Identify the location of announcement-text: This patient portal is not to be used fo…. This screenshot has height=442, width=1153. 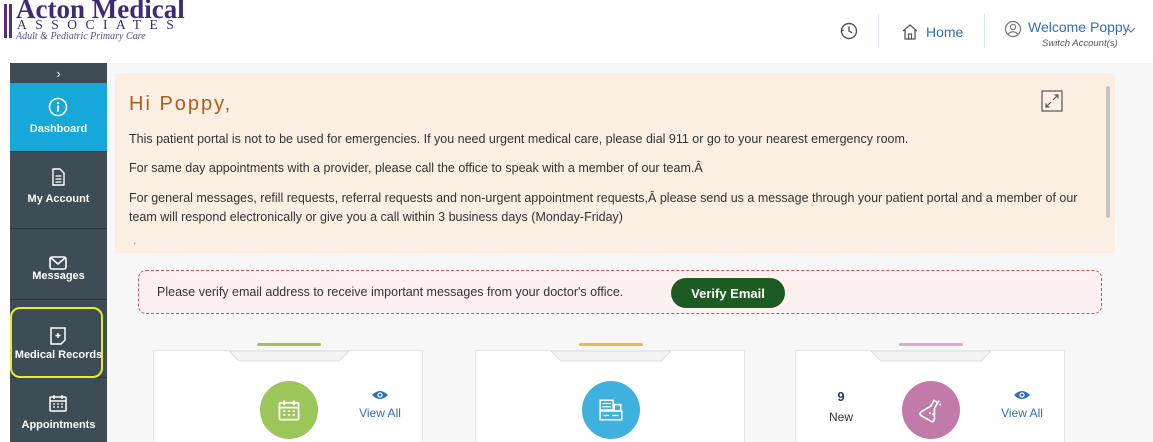
(519, 139).